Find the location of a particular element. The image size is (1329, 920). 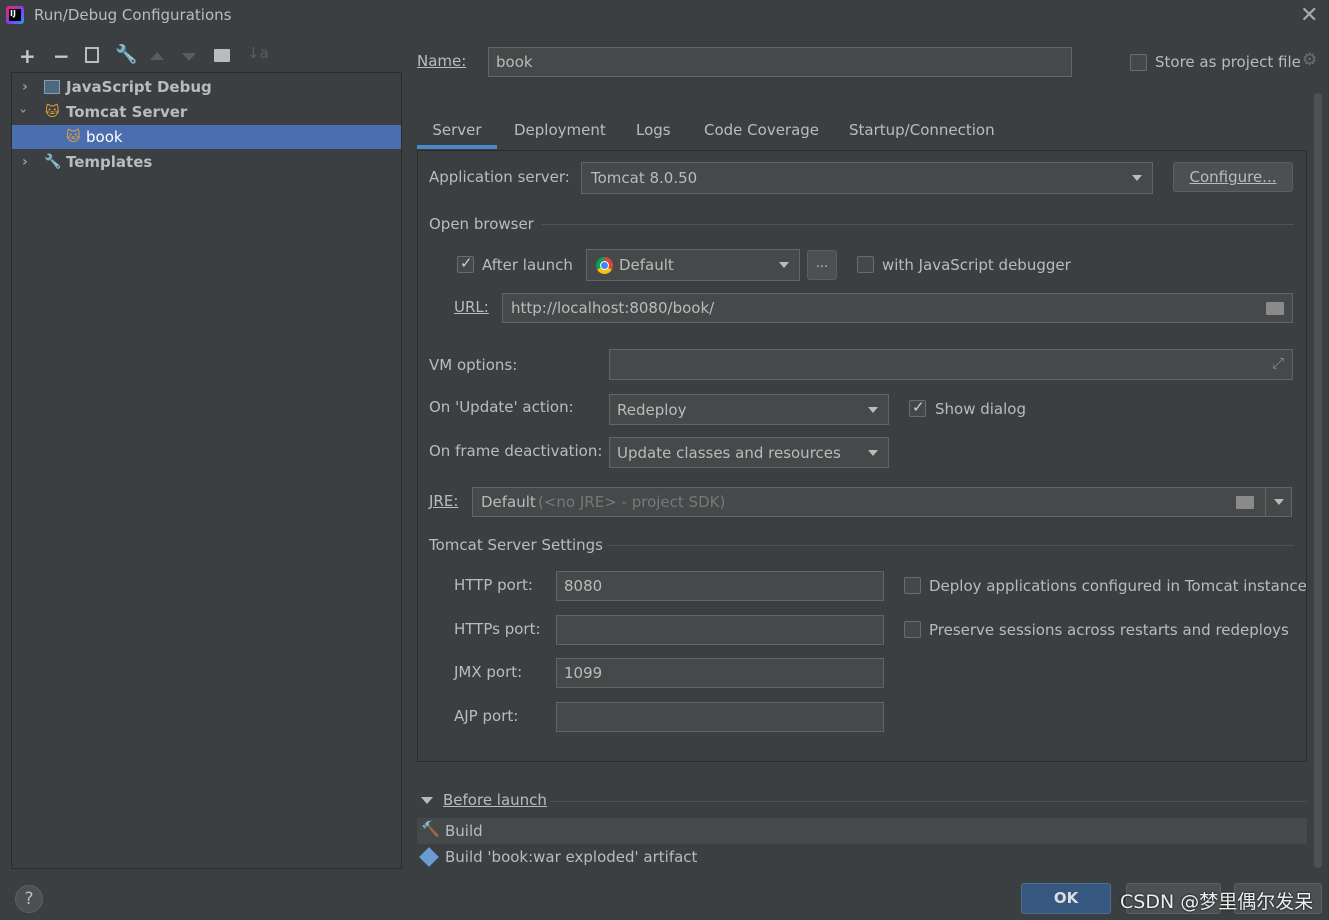

js-debugger-label: with JavaScript debugger is located at coordinates (976, 265).